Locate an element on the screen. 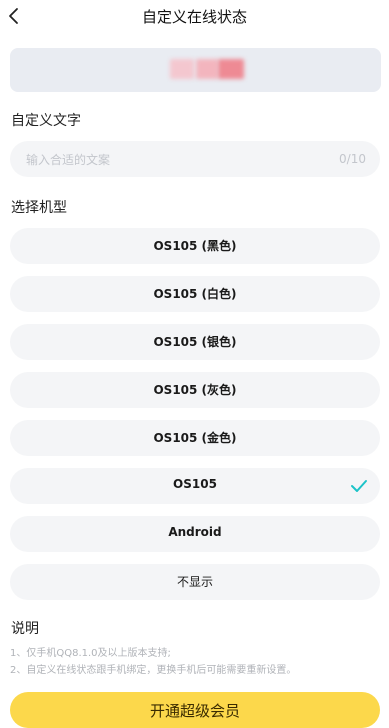 This screenshot has height=728, width=389. custom-text-input is located at coordinates (176, 160).